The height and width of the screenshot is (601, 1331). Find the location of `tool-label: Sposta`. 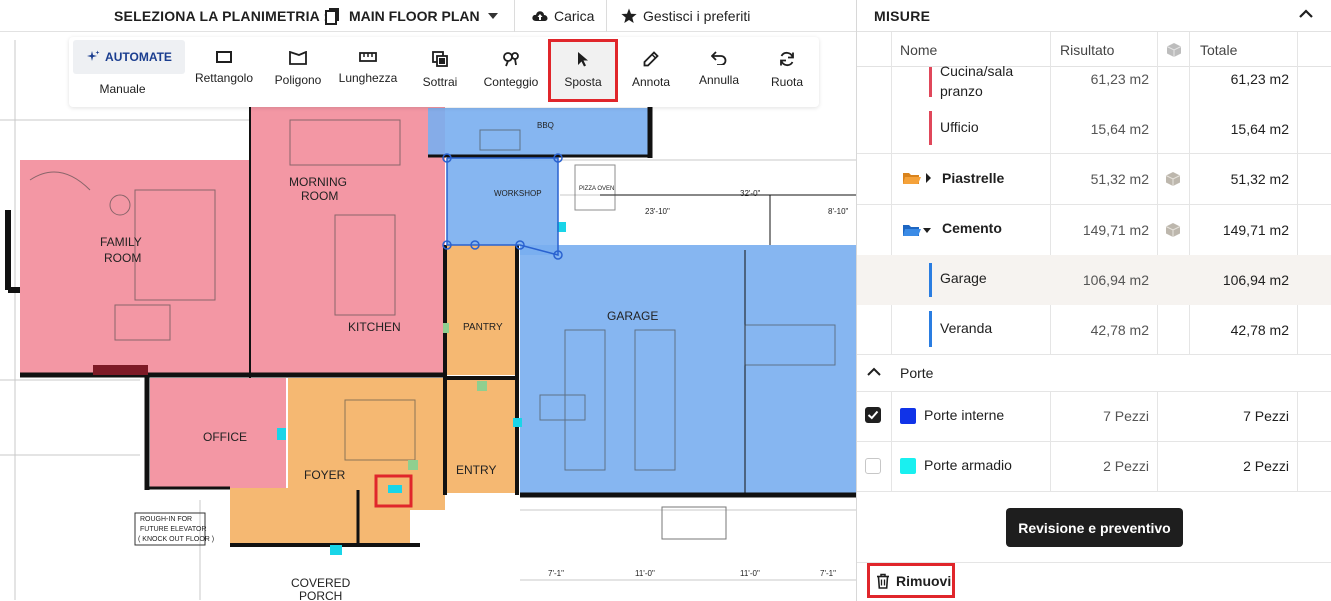

tool-label: Sposta is located at coordinates (583, 82).